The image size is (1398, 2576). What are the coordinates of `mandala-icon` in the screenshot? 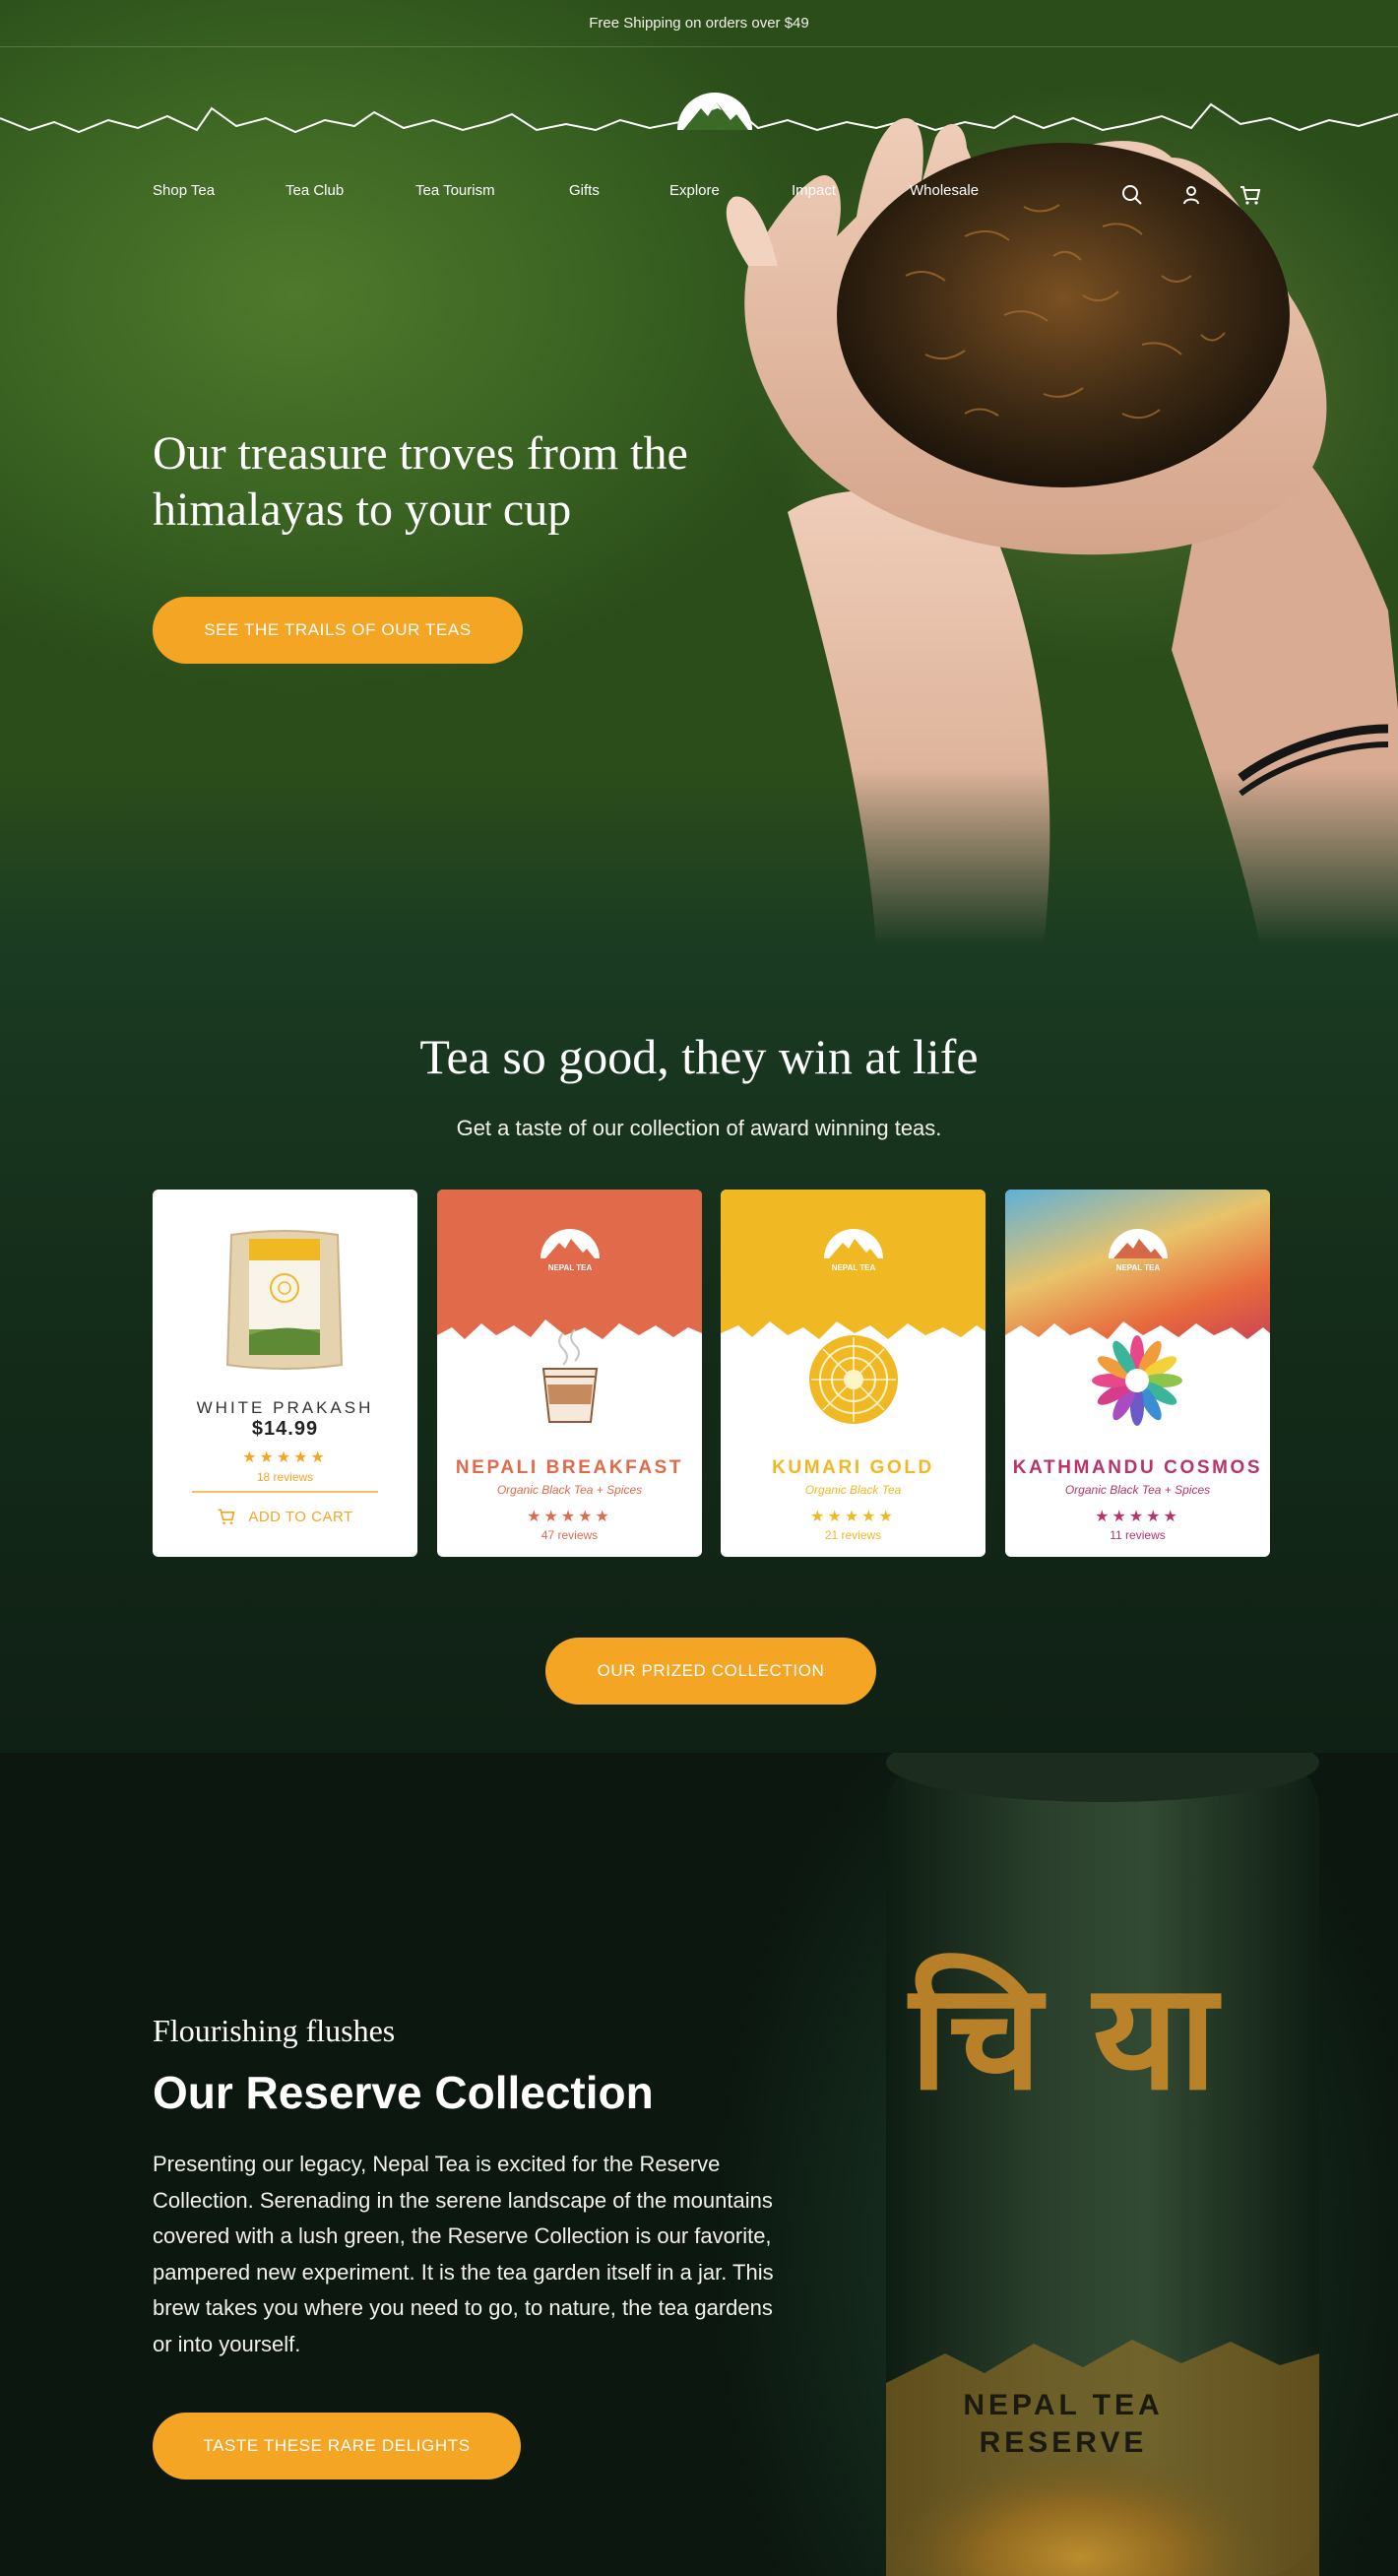 It's located at (853, 1379).